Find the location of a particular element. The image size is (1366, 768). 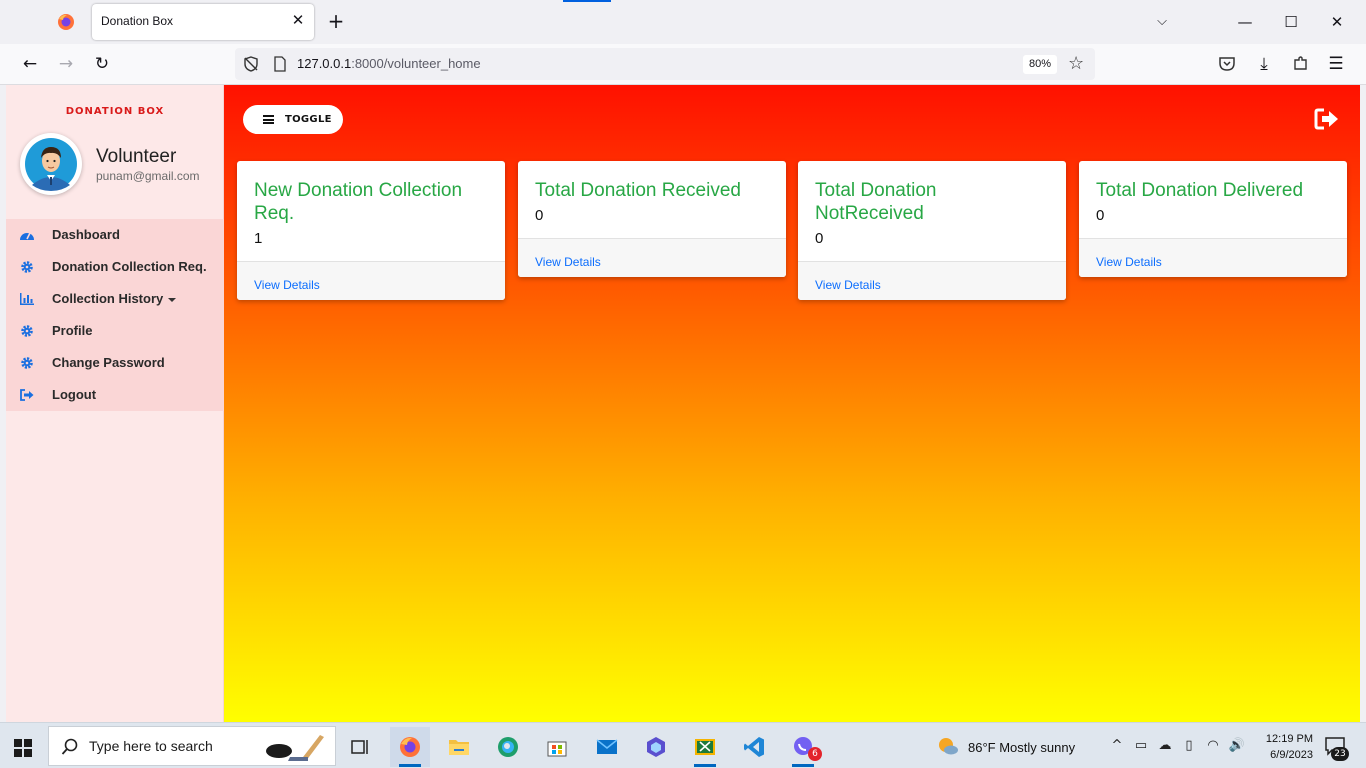

firefox-icon is located at coordinates (66, 22).